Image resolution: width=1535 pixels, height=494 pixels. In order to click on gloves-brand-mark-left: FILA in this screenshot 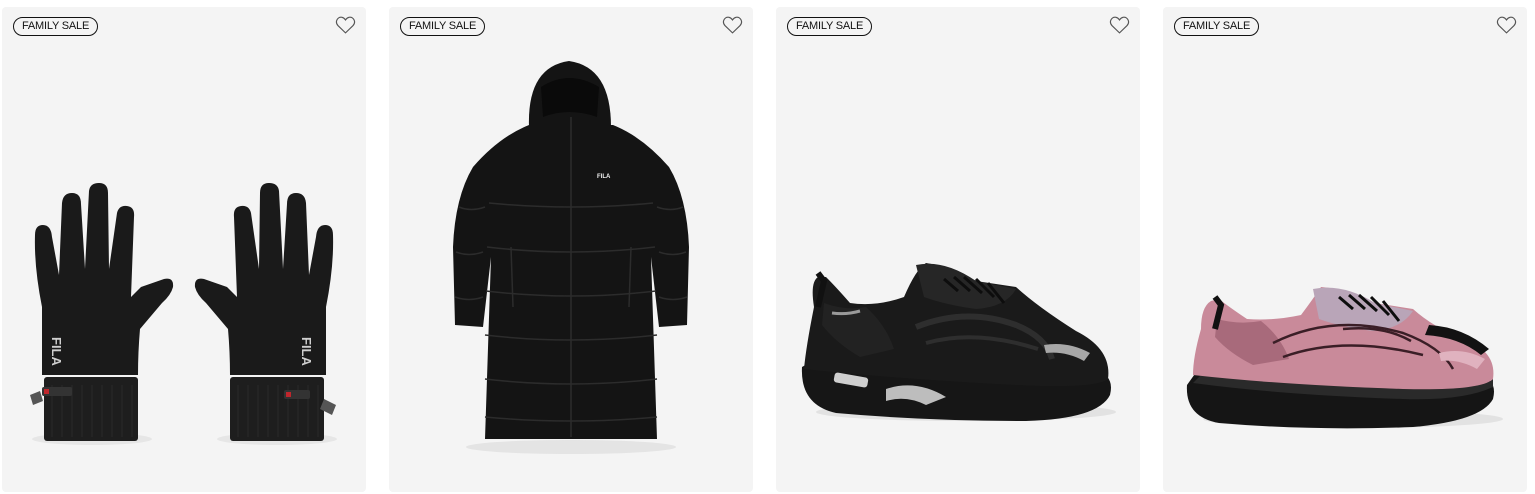, I will do `click(56, 351)`.